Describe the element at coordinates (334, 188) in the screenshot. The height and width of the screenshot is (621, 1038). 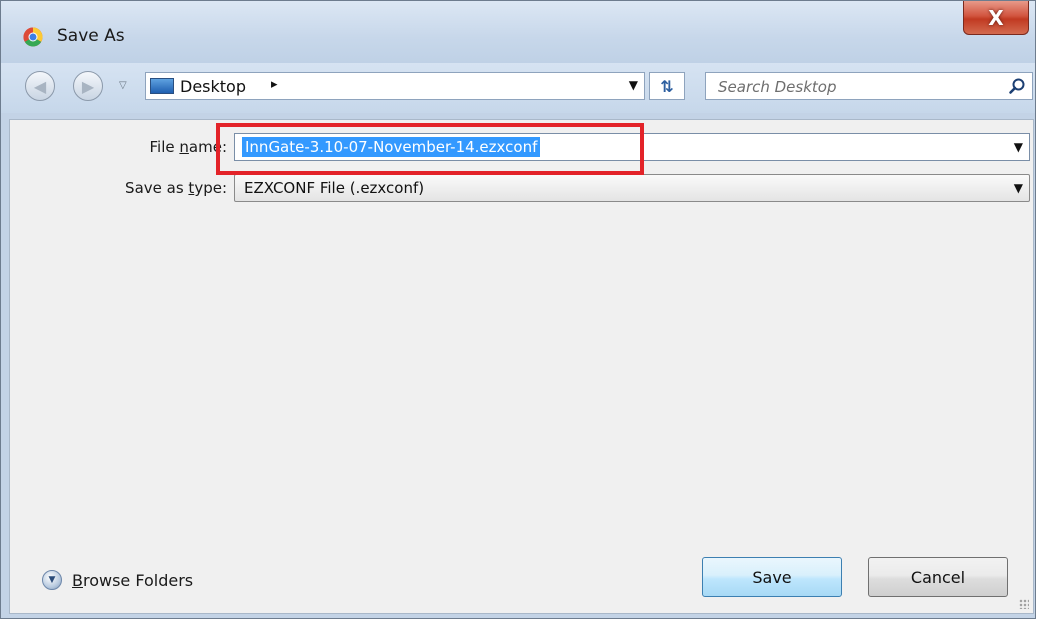
I see `save-type-value: EZXCONF File (.ezxconf)` at that location.